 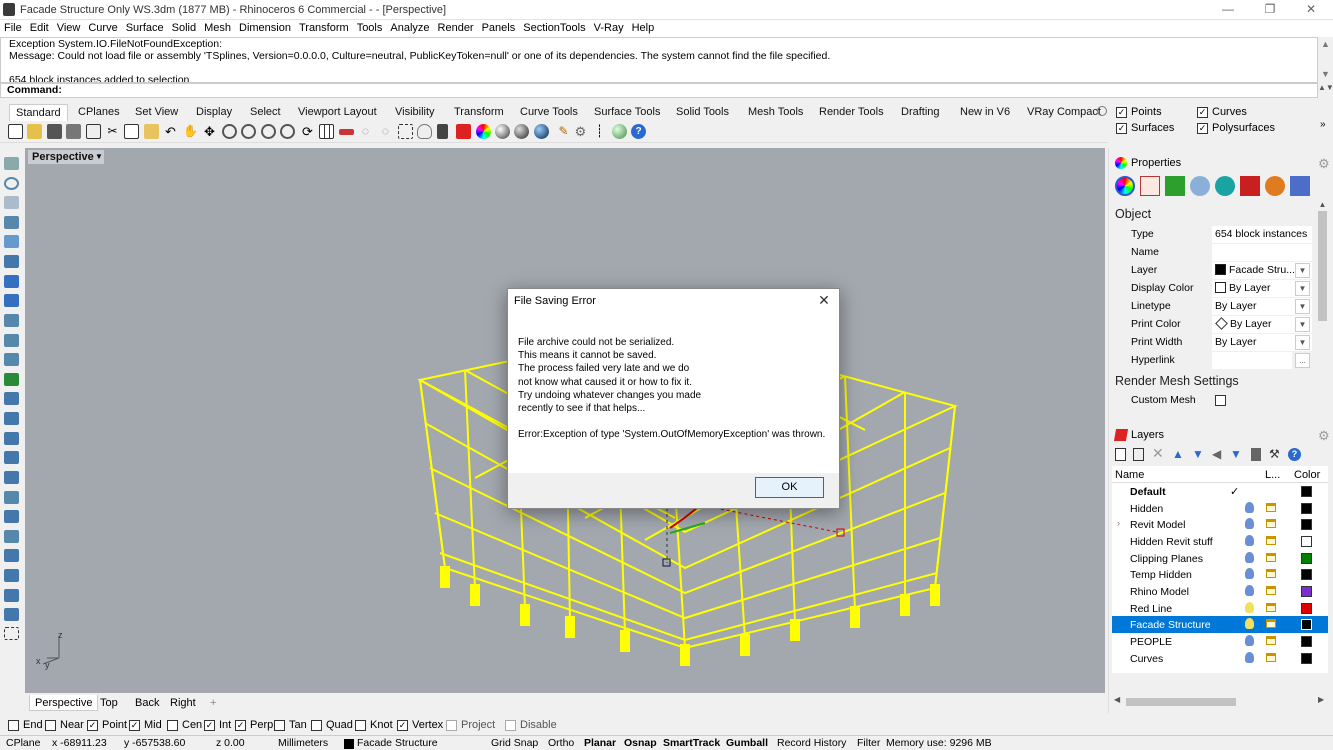 What do you see at coordinates (112, 131) in the screenshot?
I see `cut-icon: ✂` at bounding box center [112, 131].